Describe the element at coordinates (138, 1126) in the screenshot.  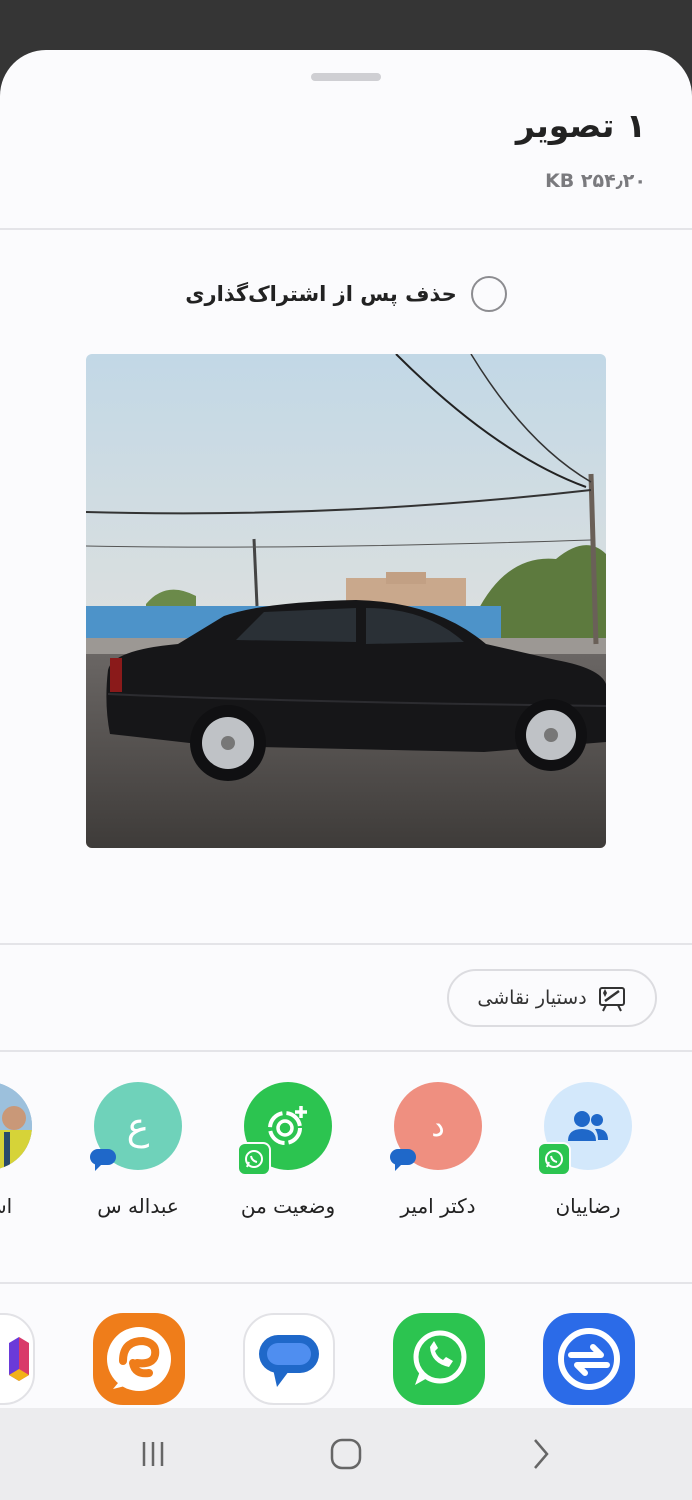
I see `avatar-letter: ع` at that location.